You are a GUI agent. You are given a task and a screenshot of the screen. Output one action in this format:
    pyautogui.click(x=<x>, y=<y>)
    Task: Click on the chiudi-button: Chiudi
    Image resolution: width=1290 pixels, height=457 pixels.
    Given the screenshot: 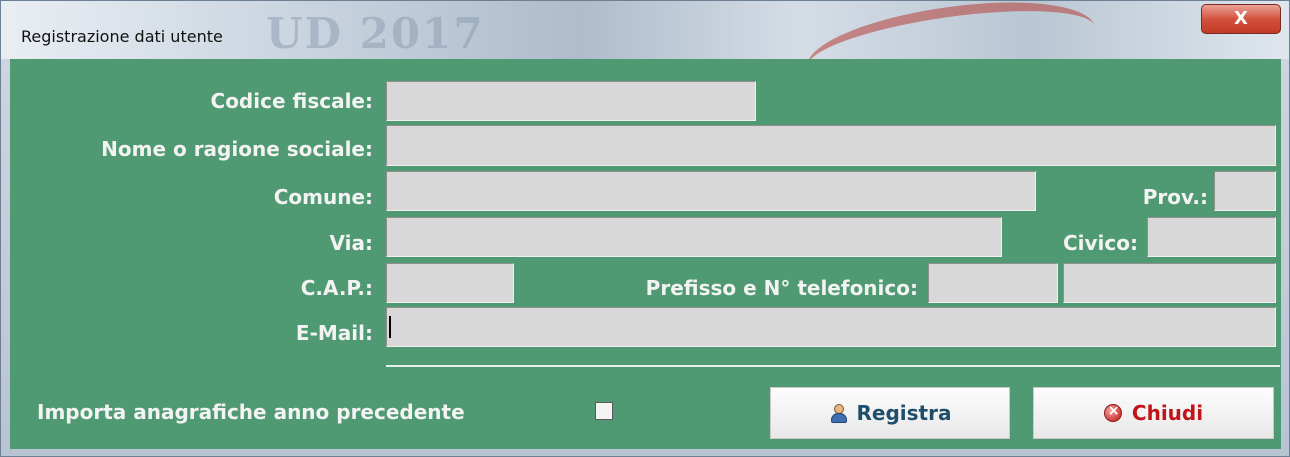 What is the action you would take?
    pyautogui.click(x=1153, y=413)
    